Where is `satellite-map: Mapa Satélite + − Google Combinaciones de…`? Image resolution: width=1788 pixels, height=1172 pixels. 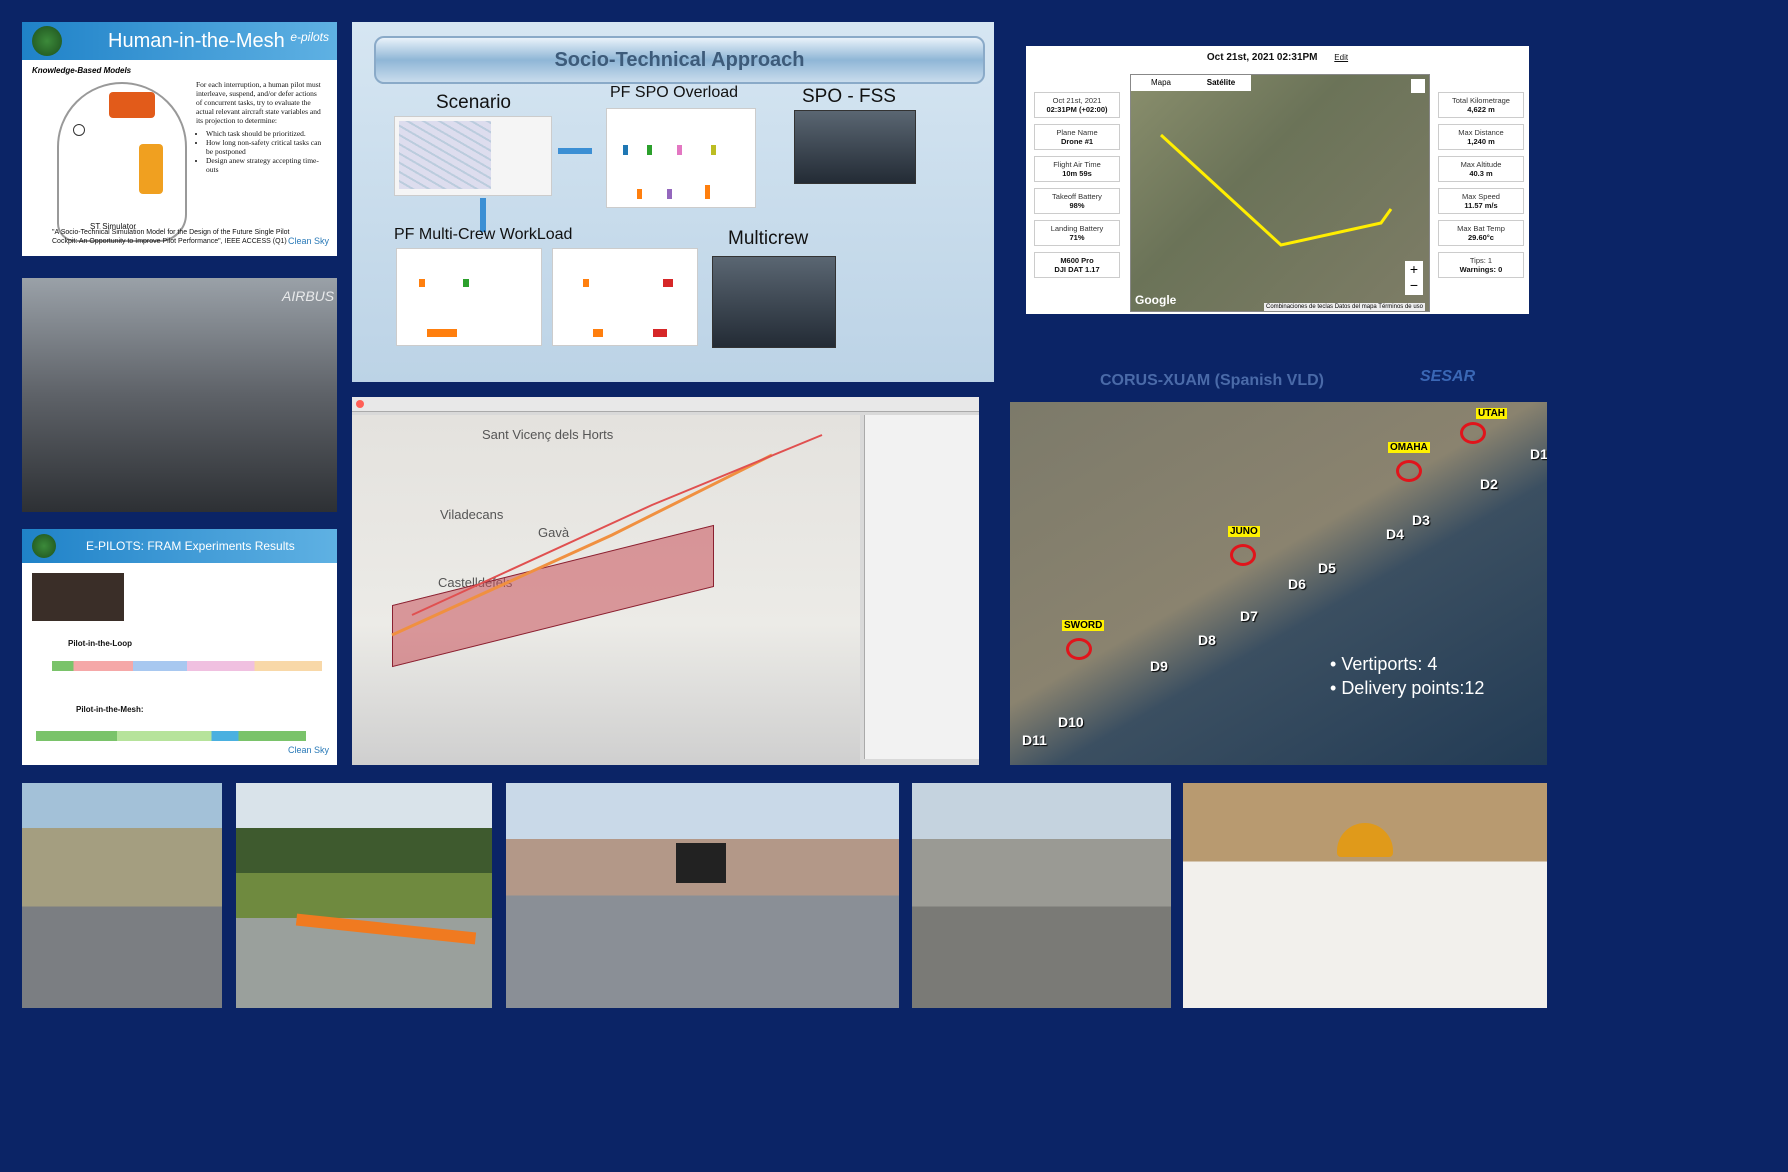 satellite-map: Mapa Satélite + − Google Combinaciones de… is located at coordinates (1280, 193).